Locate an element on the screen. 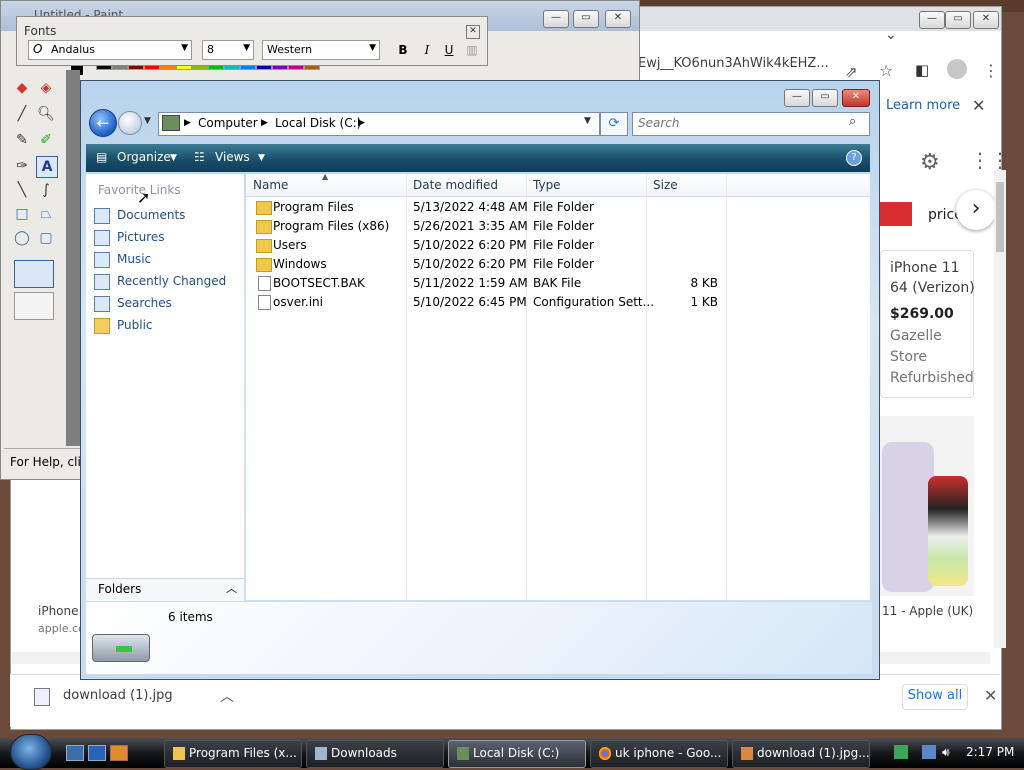 This screenshot has height=770, width=1024. polygon-icon: ⏢ is located at coordinates (46, 214).